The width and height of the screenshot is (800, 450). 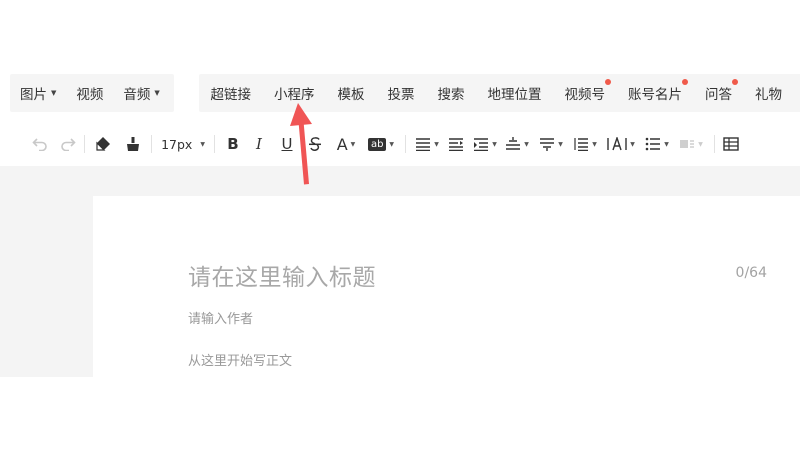 What do you see at coordinates (456, 144) in the screenshot?
I see `first-line-indent-icon` at bounding box center [456, 144].